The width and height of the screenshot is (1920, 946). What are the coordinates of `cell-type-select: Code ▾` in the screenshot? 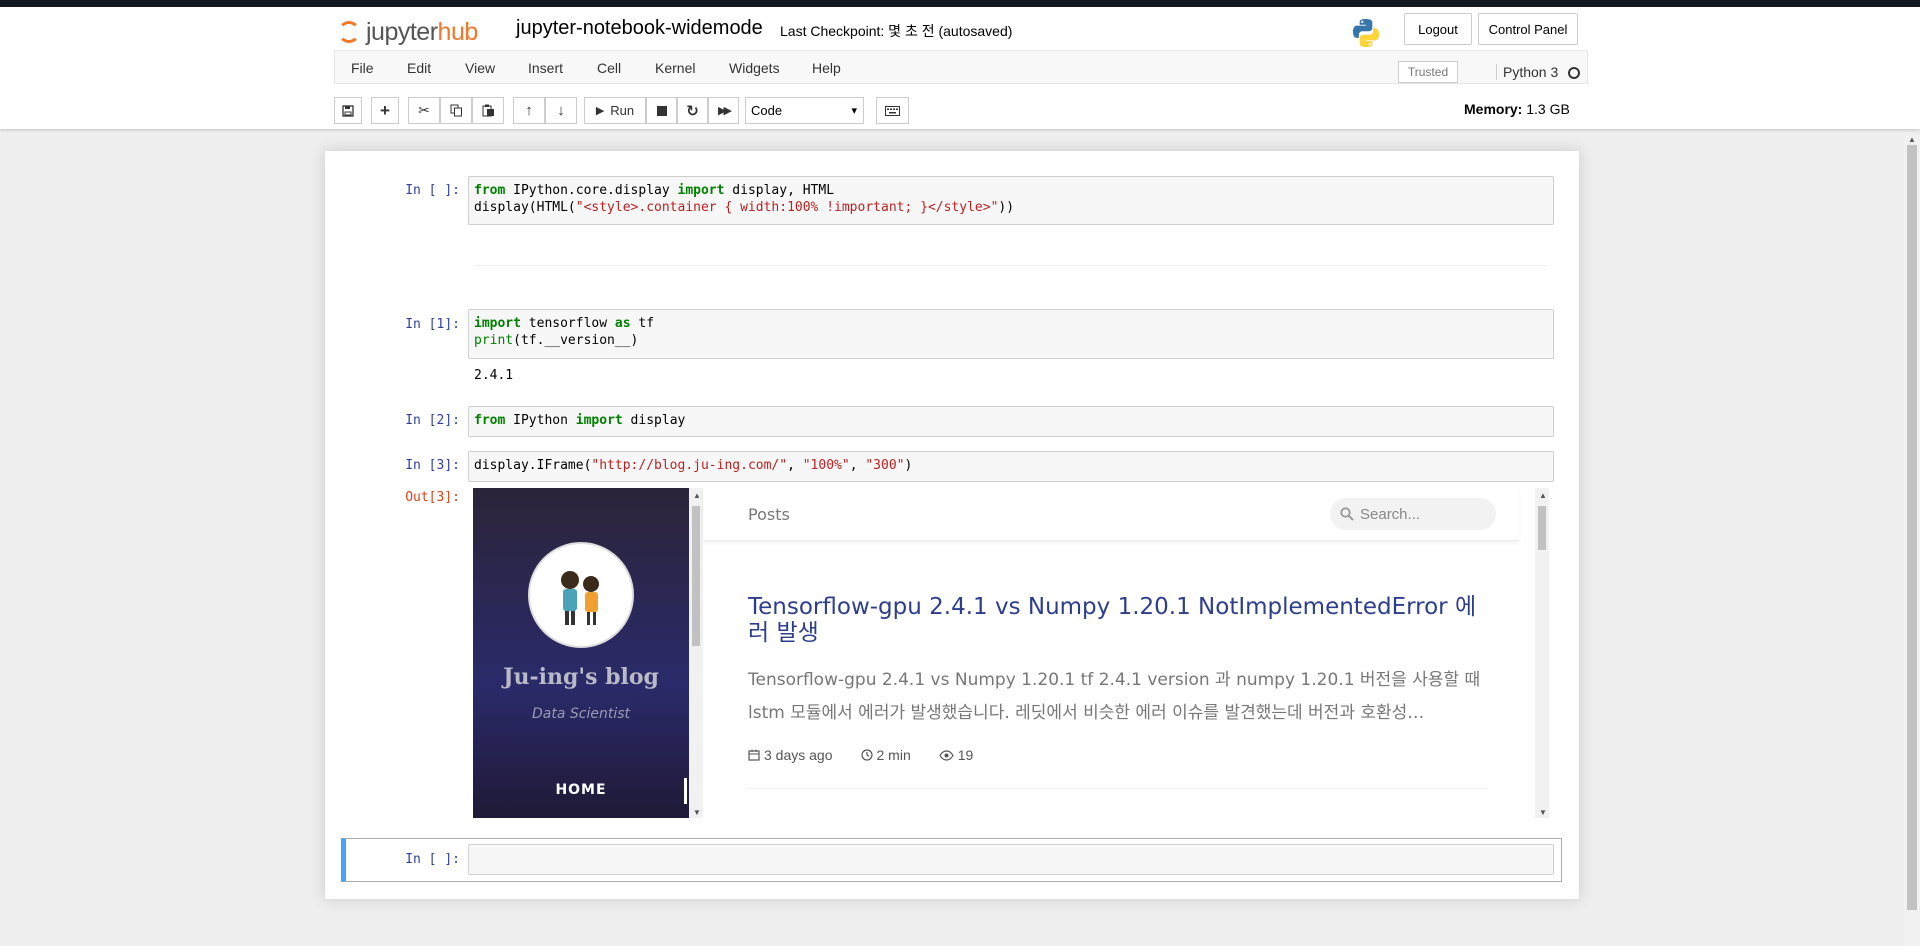 It's located at (804, 110).